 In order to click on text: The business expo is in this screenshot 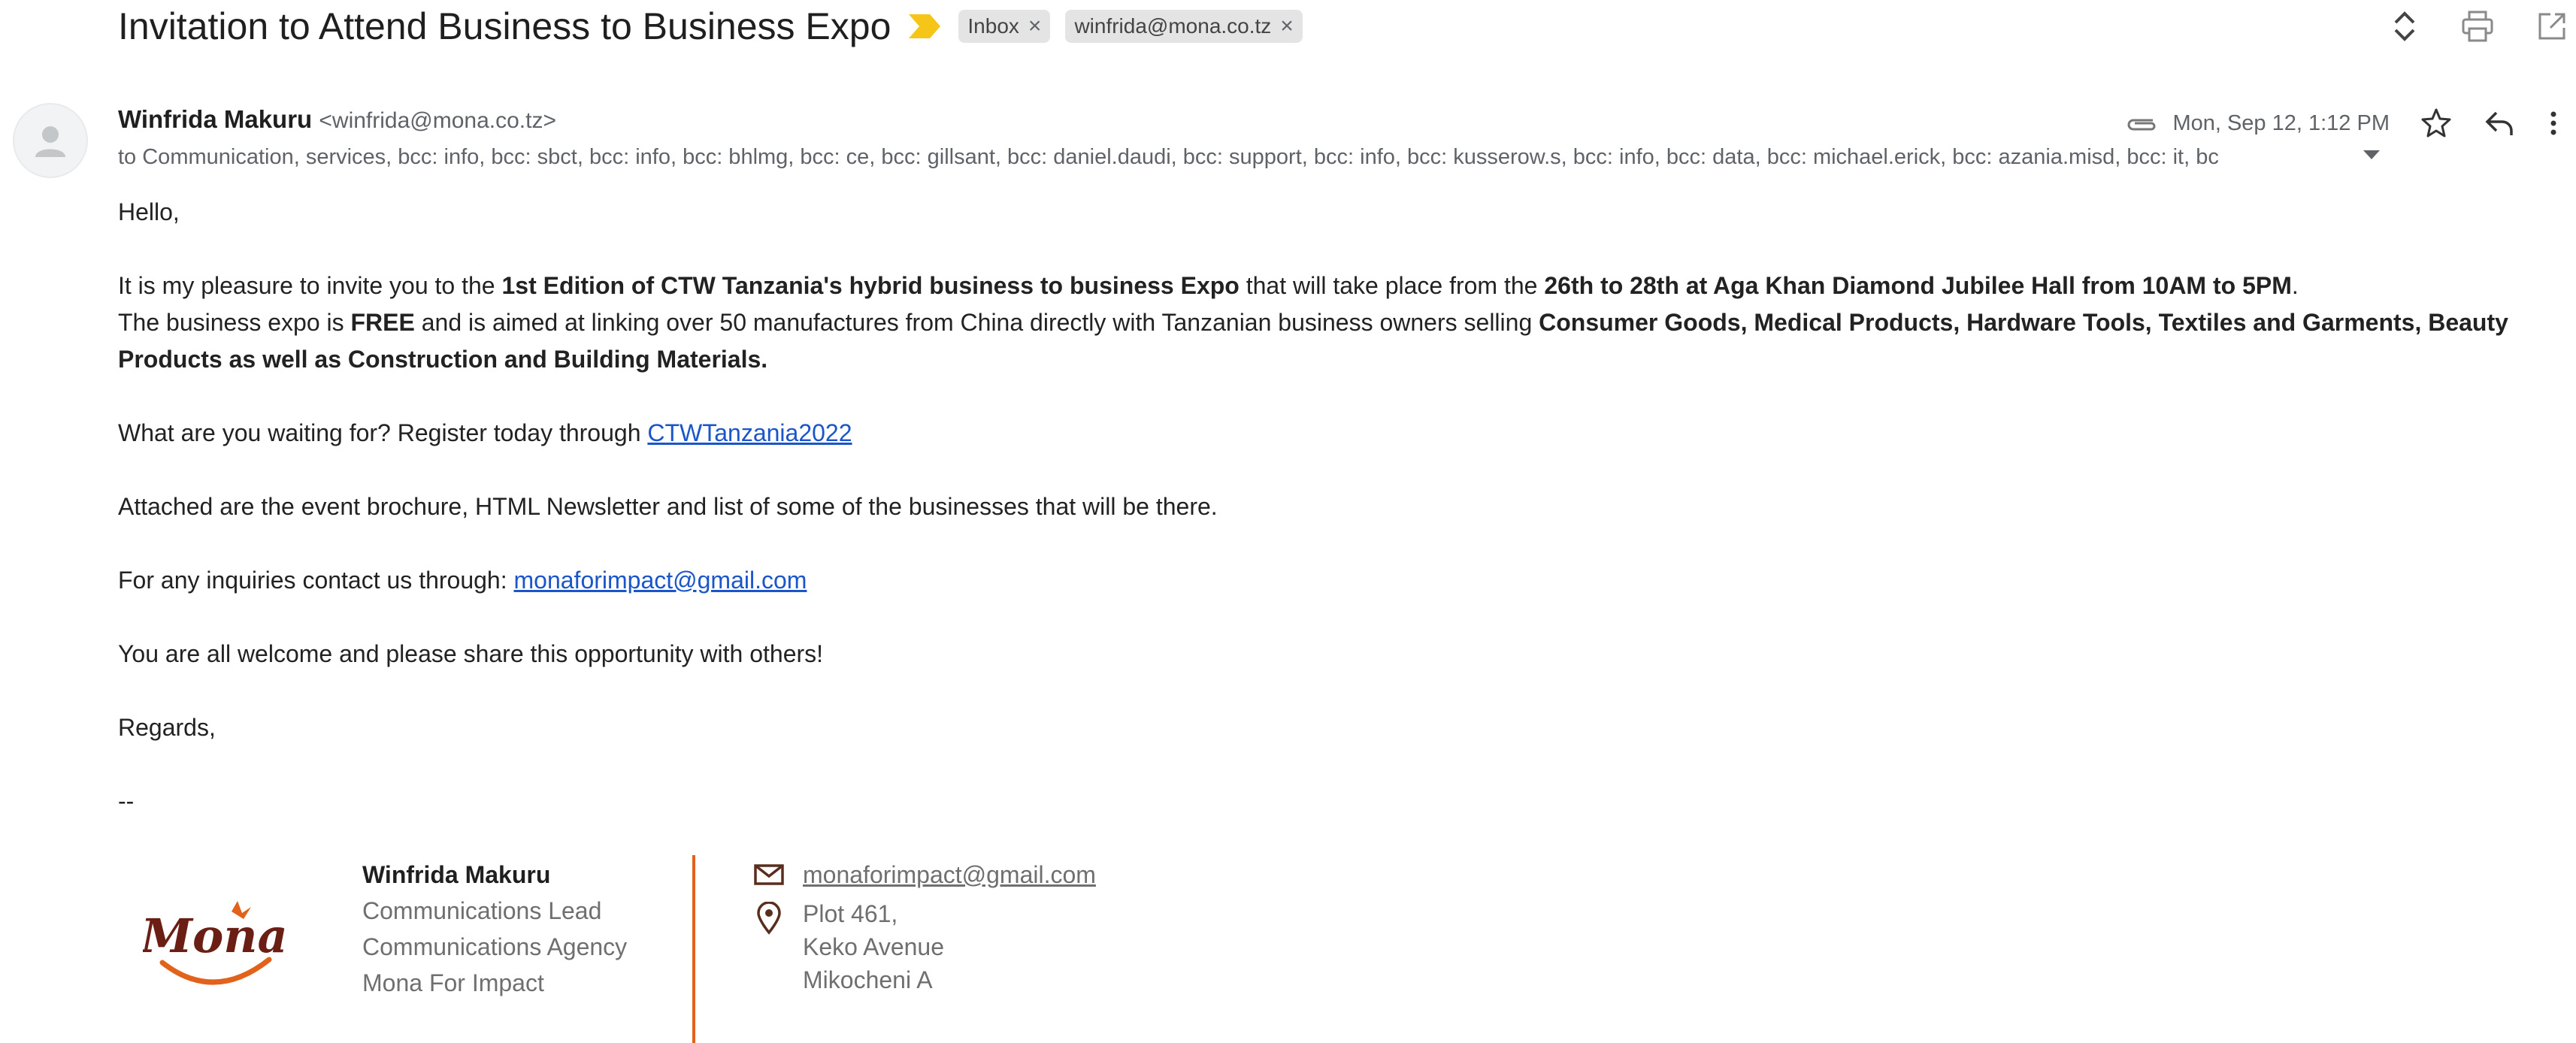, I will do `click(234, 323)`.